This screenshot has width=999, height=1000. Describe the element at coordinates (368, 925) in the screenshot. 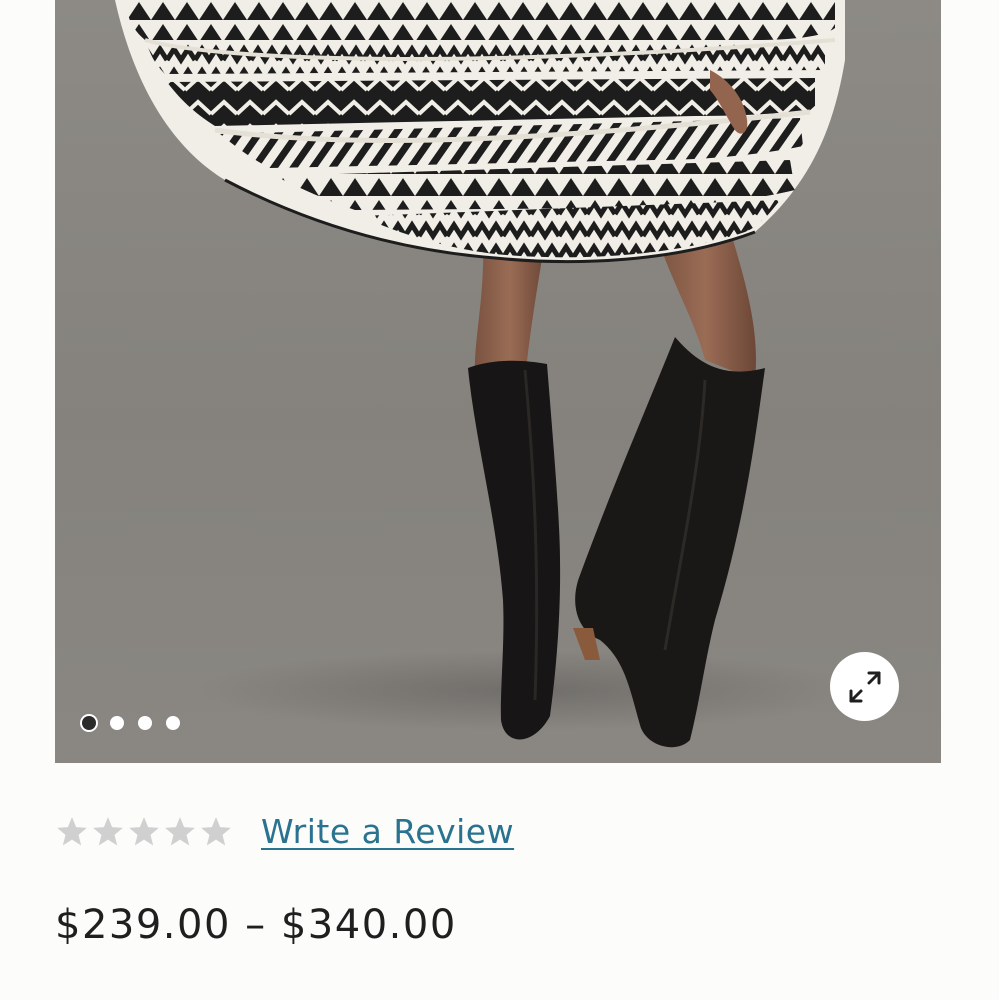

I see `price-high: $340.00` at that location.